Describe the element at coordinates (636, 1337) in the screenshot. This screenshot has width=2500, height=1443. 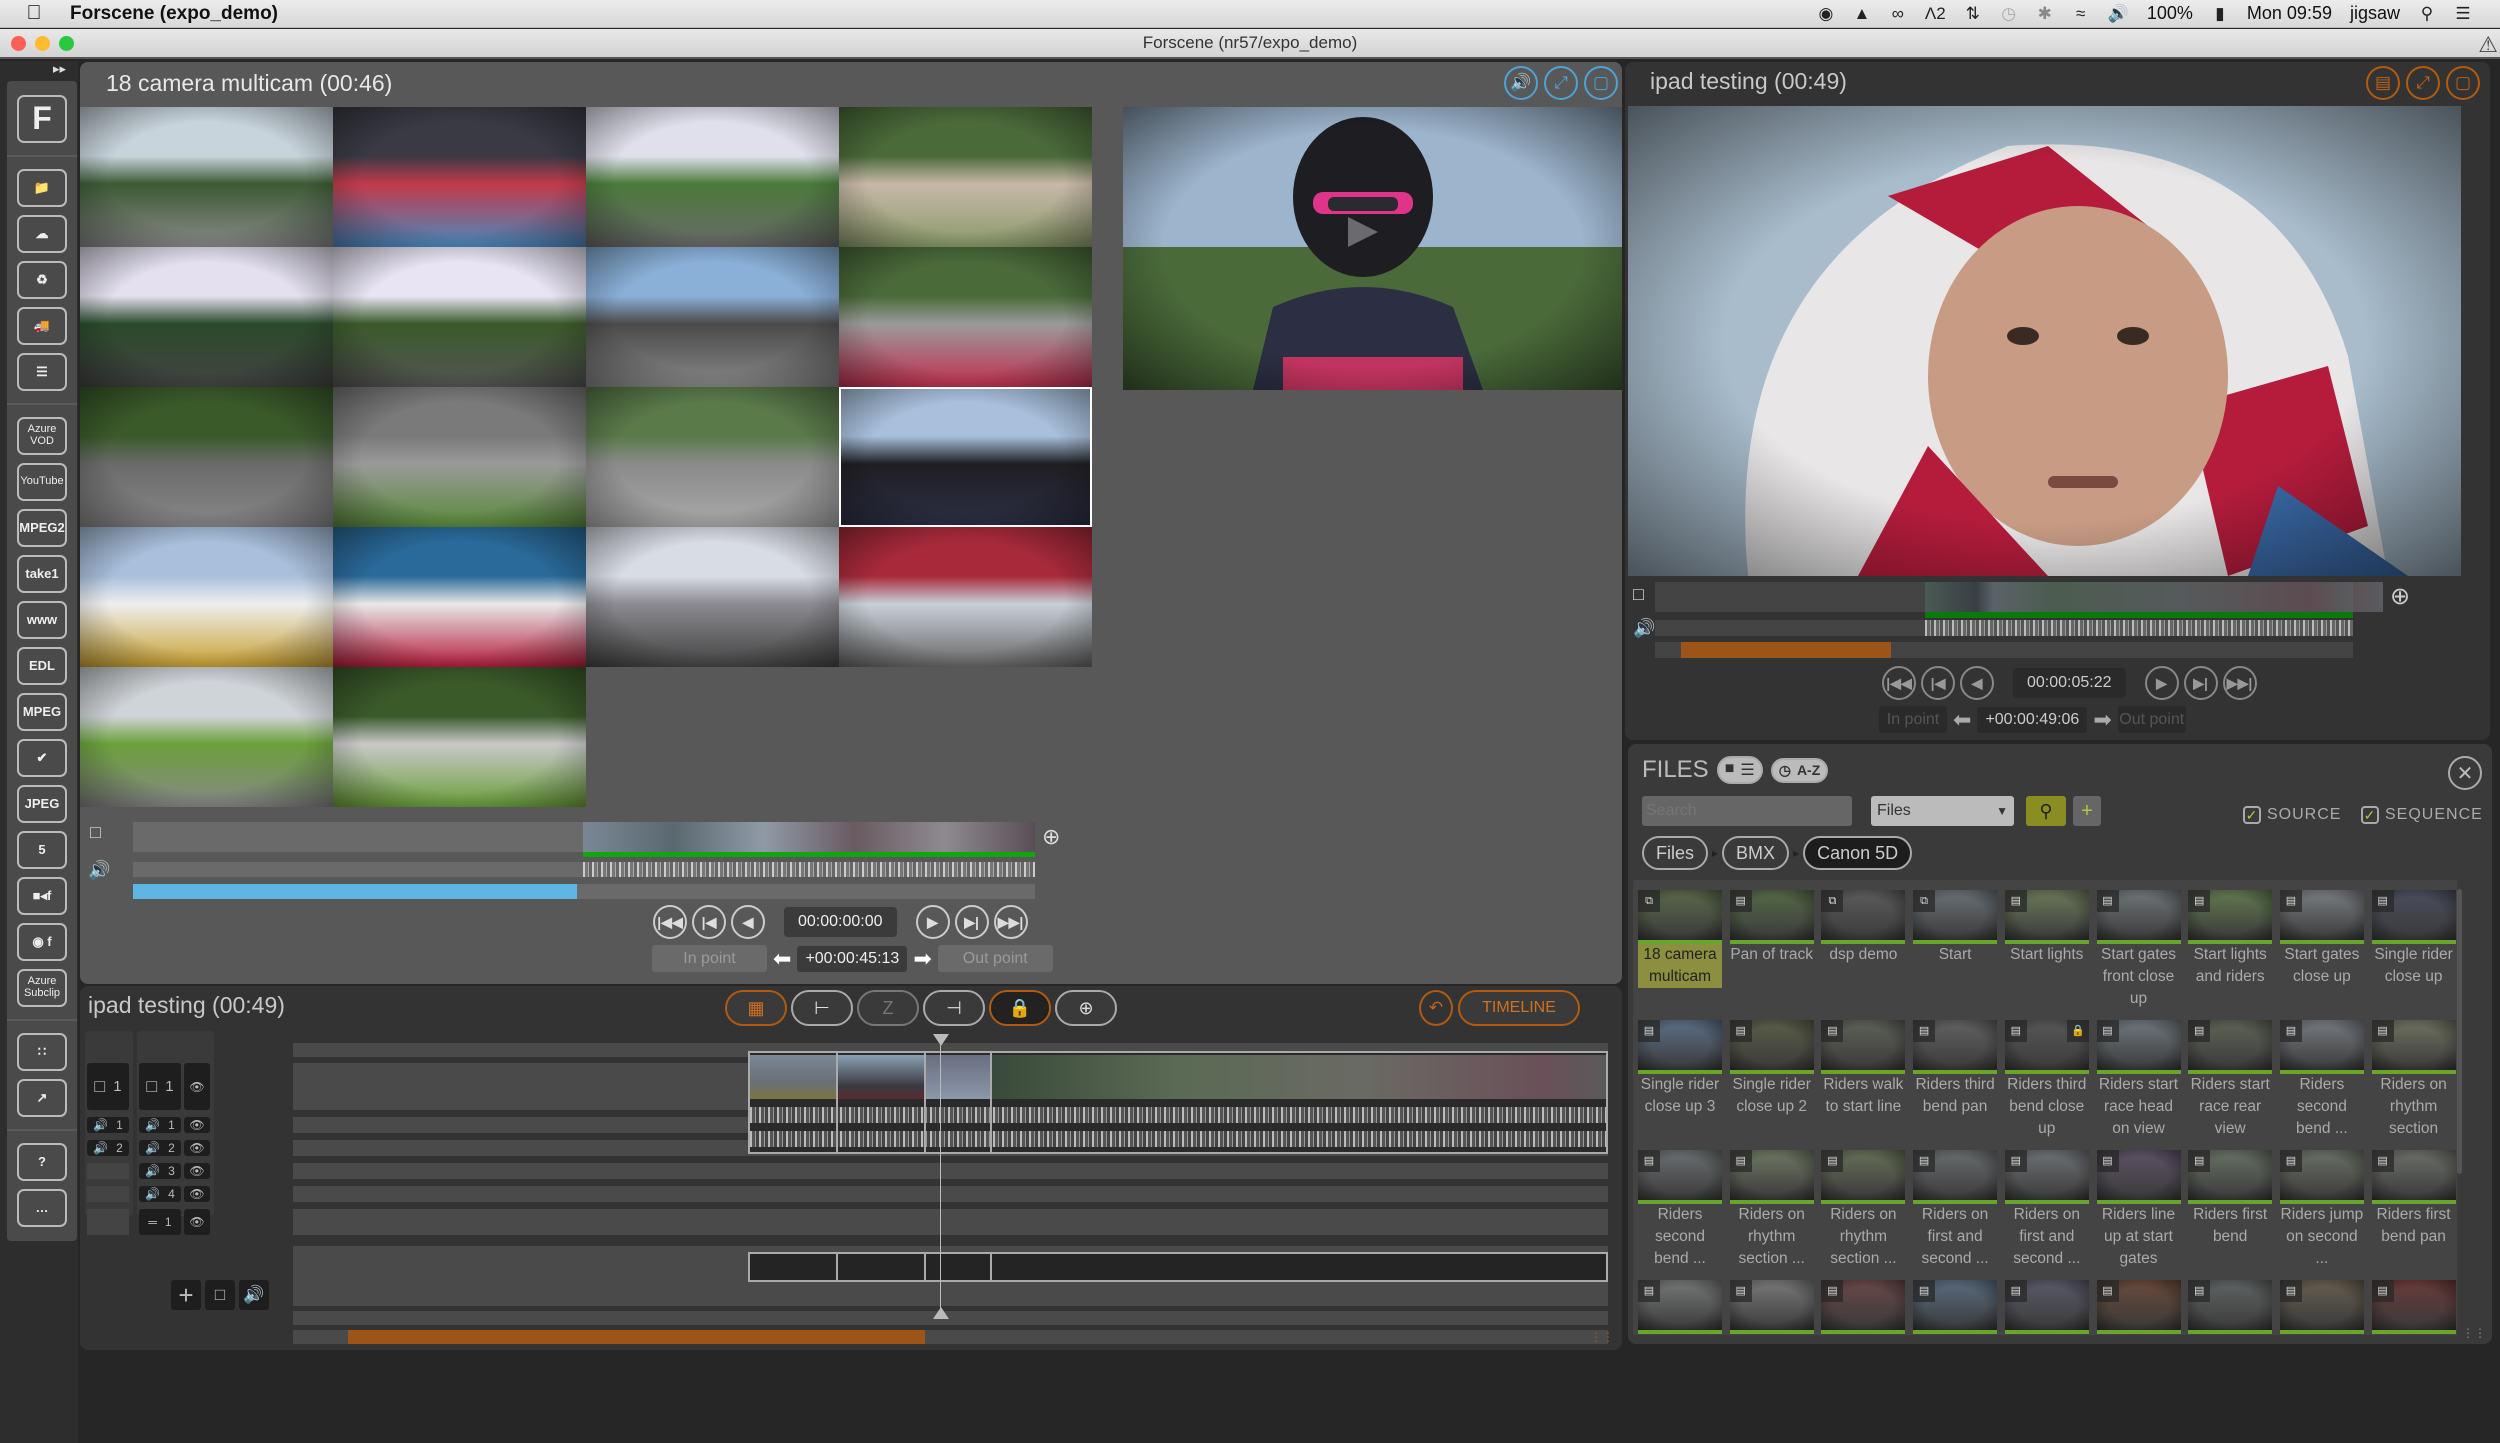
I see `timeline-visible-range` at that location.